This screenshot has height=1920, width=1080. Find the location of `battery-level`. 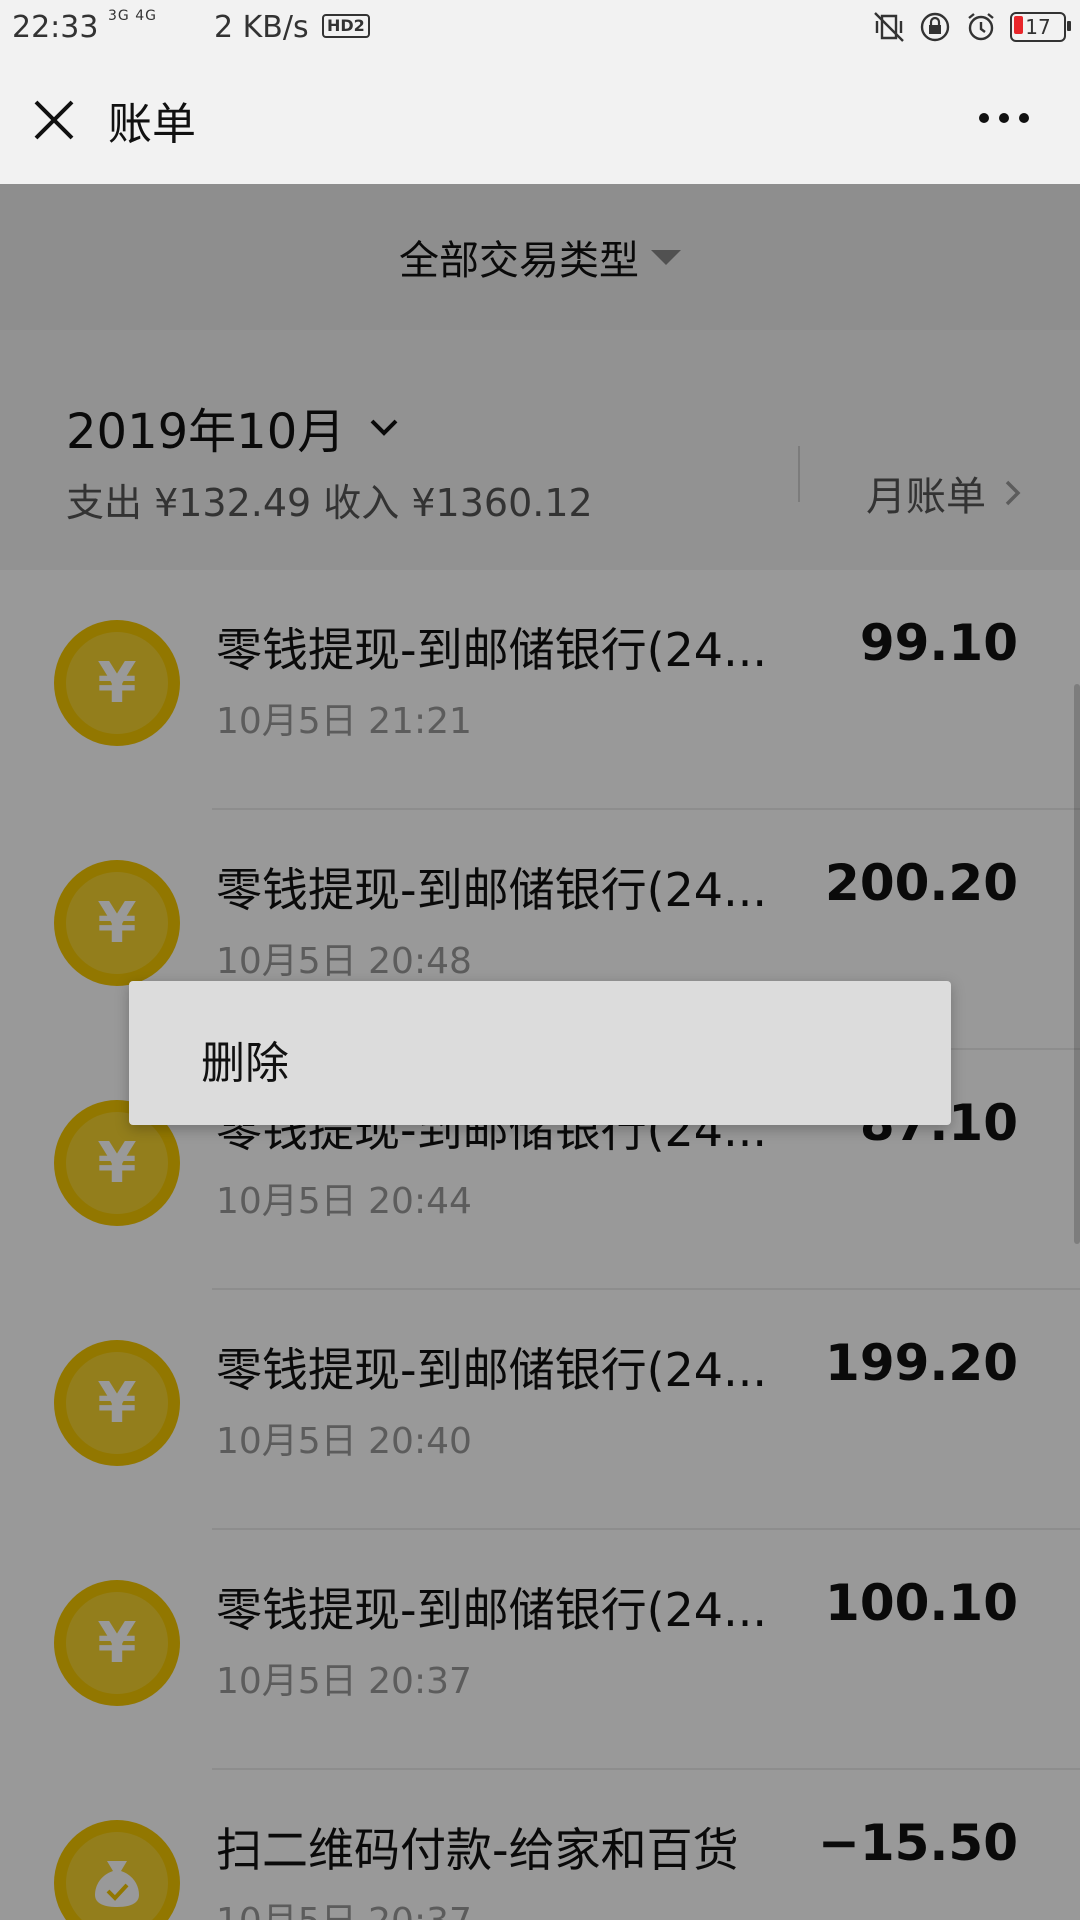

battery-level is located at coordinates (1018, 25).